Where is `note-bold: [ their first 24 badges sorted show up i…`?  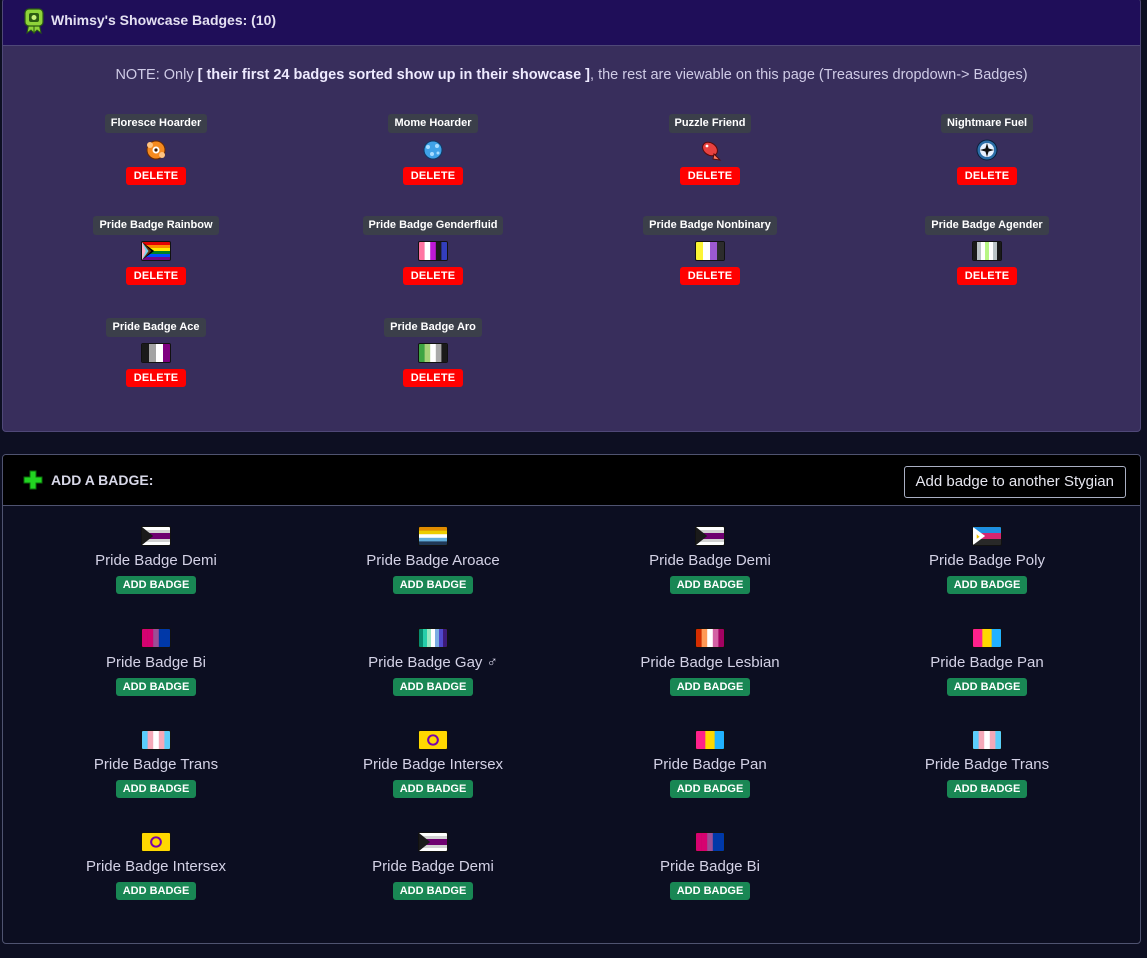
note-bold: [ their first 24 badges sorted show up i… is located at coordinates (394, 75).